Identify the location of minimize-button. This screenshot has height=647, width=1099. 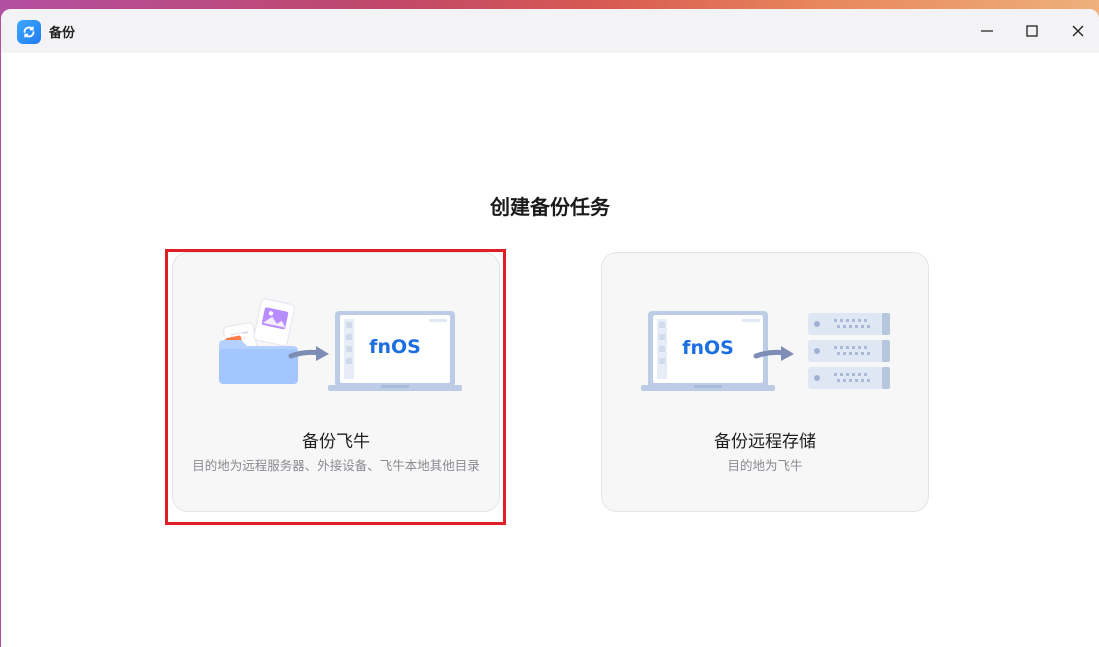
(987, 31).